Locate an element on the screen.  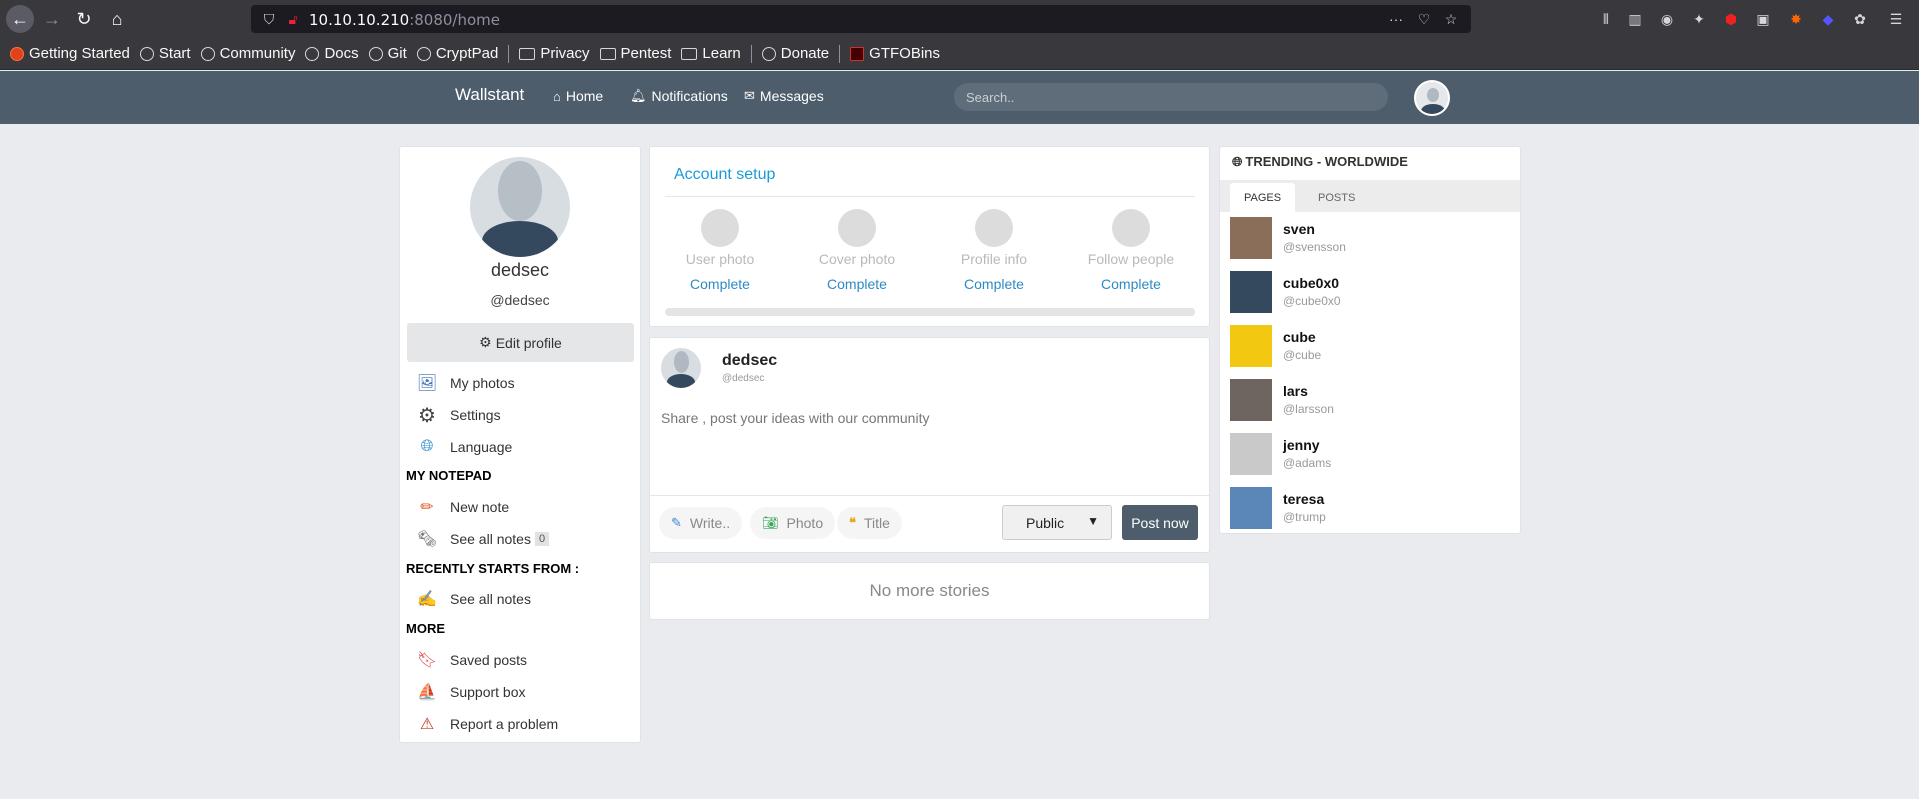
brand-logo: Wallstant is located at coordinates (489, 95).